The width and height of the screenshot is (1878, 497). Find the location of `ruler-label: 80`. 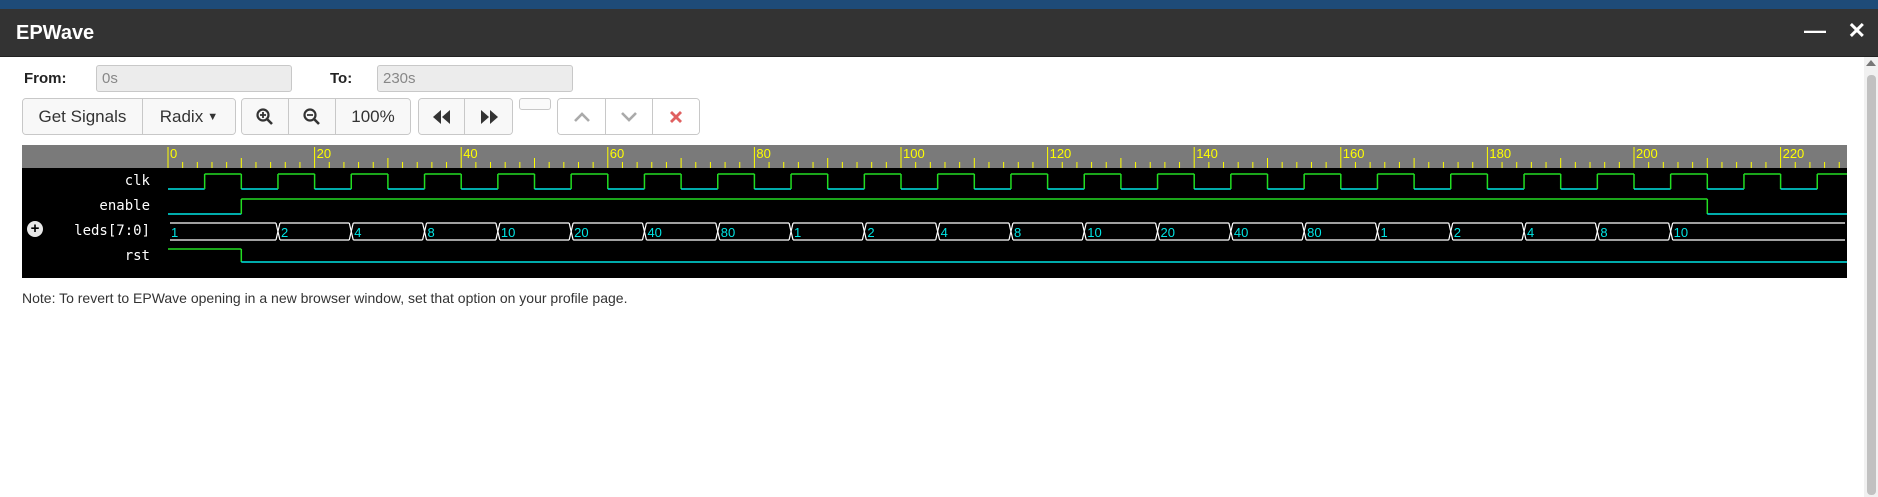

ruler-label: 80 is located at coordinates (763, 153).